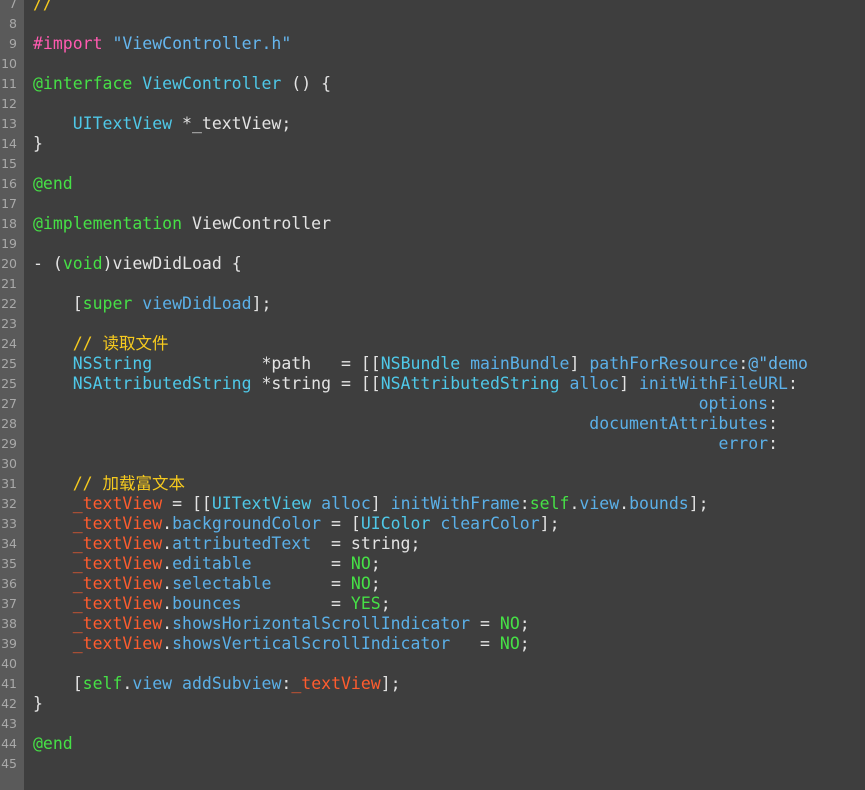 The width and height of the screenshot is (865, 790). I want to click on line-number: 21, so click(9, 283).